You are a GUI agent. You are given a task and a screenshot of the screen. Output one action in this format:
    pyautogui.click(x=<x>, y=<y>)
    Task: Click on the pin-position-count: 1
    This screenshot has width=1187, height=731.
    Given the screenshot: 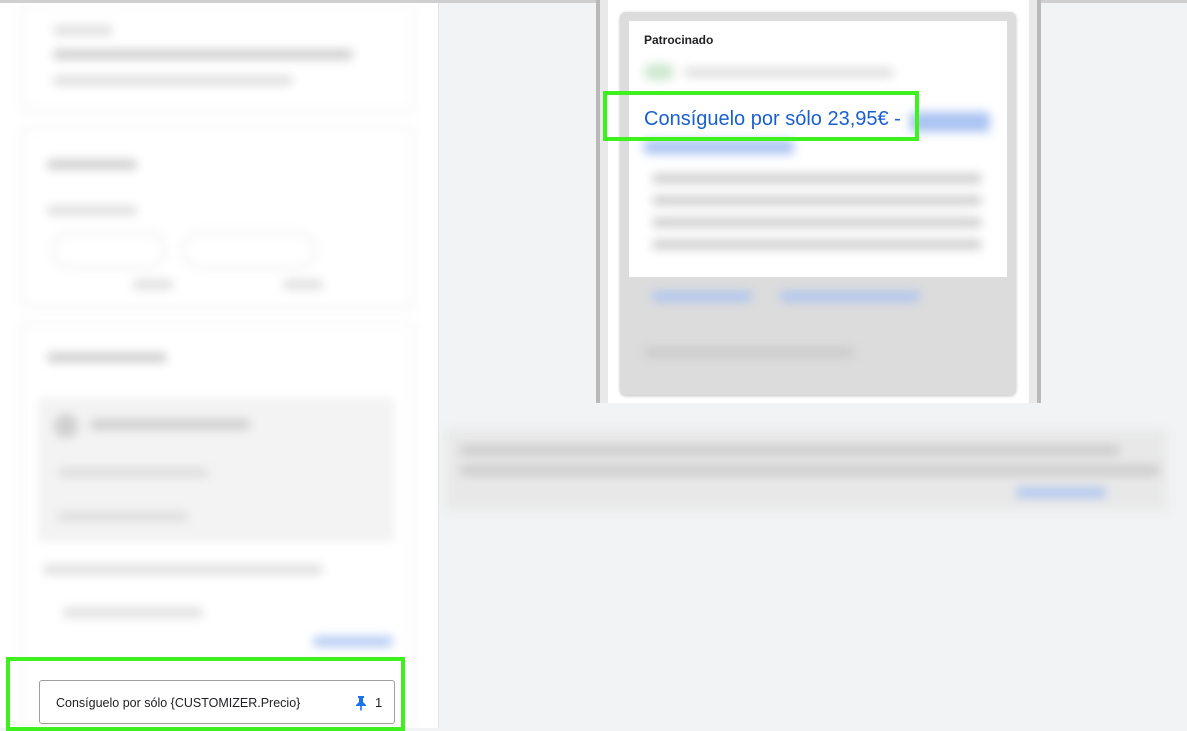 What is the action you would take?
    pyautogui.click(x=379, y=702)
    